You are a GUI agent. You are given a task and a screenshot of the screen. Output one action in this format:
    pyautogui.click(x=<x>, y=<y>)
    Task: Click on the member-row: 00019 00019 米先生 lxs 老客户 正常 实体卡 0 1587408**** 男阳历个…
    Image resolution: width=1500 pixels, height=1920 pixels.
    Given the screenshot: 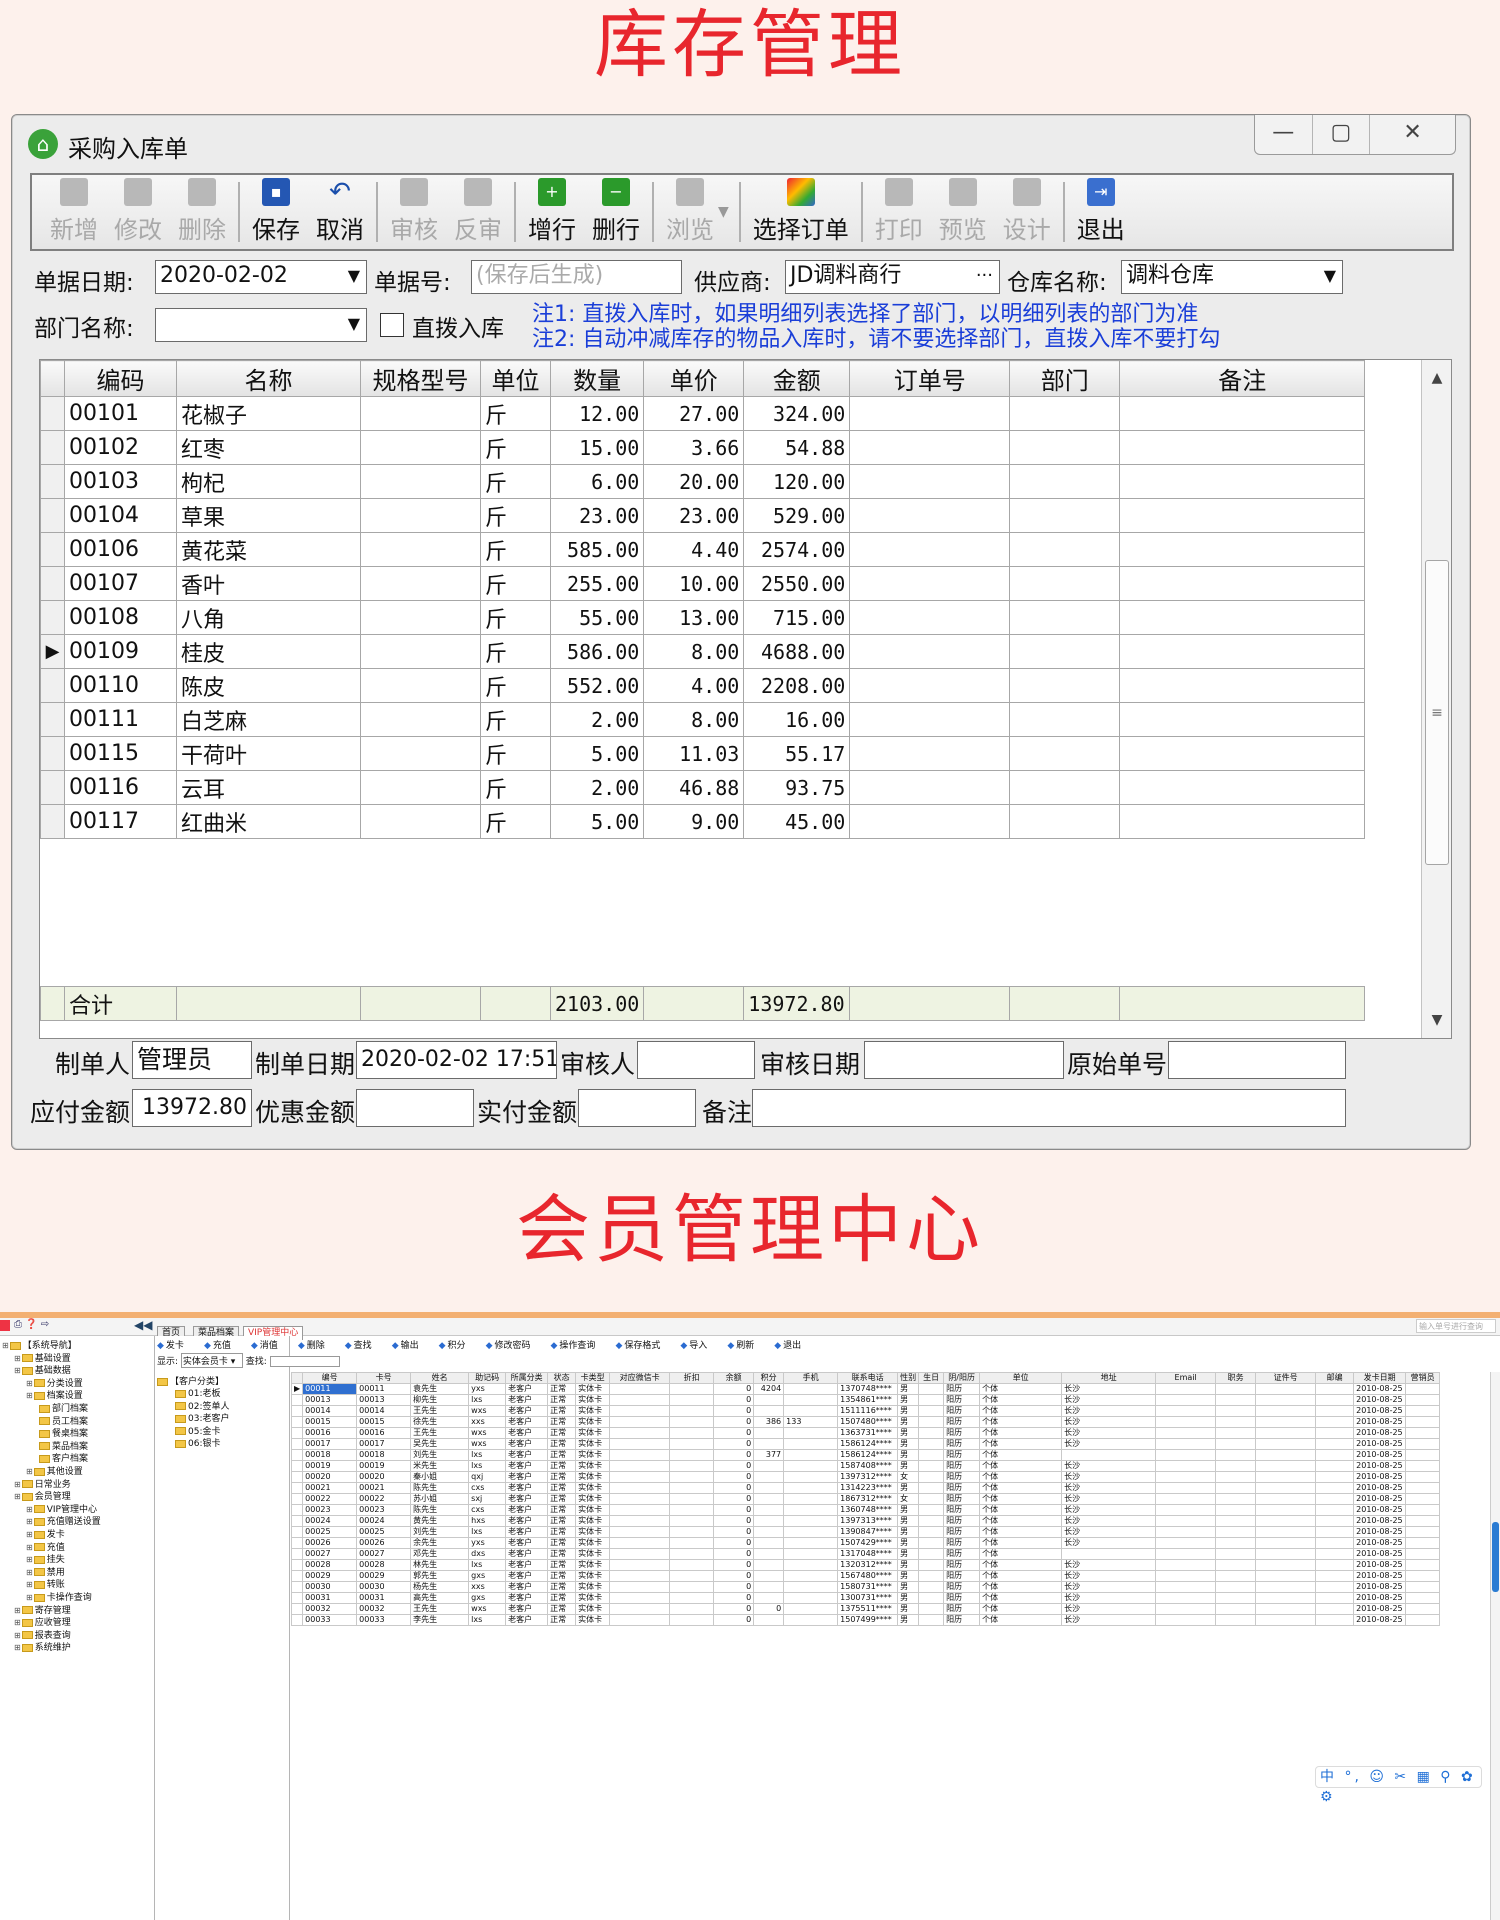 What is the action you would take?
    pyautogui.click(x=865, y=1466)
    